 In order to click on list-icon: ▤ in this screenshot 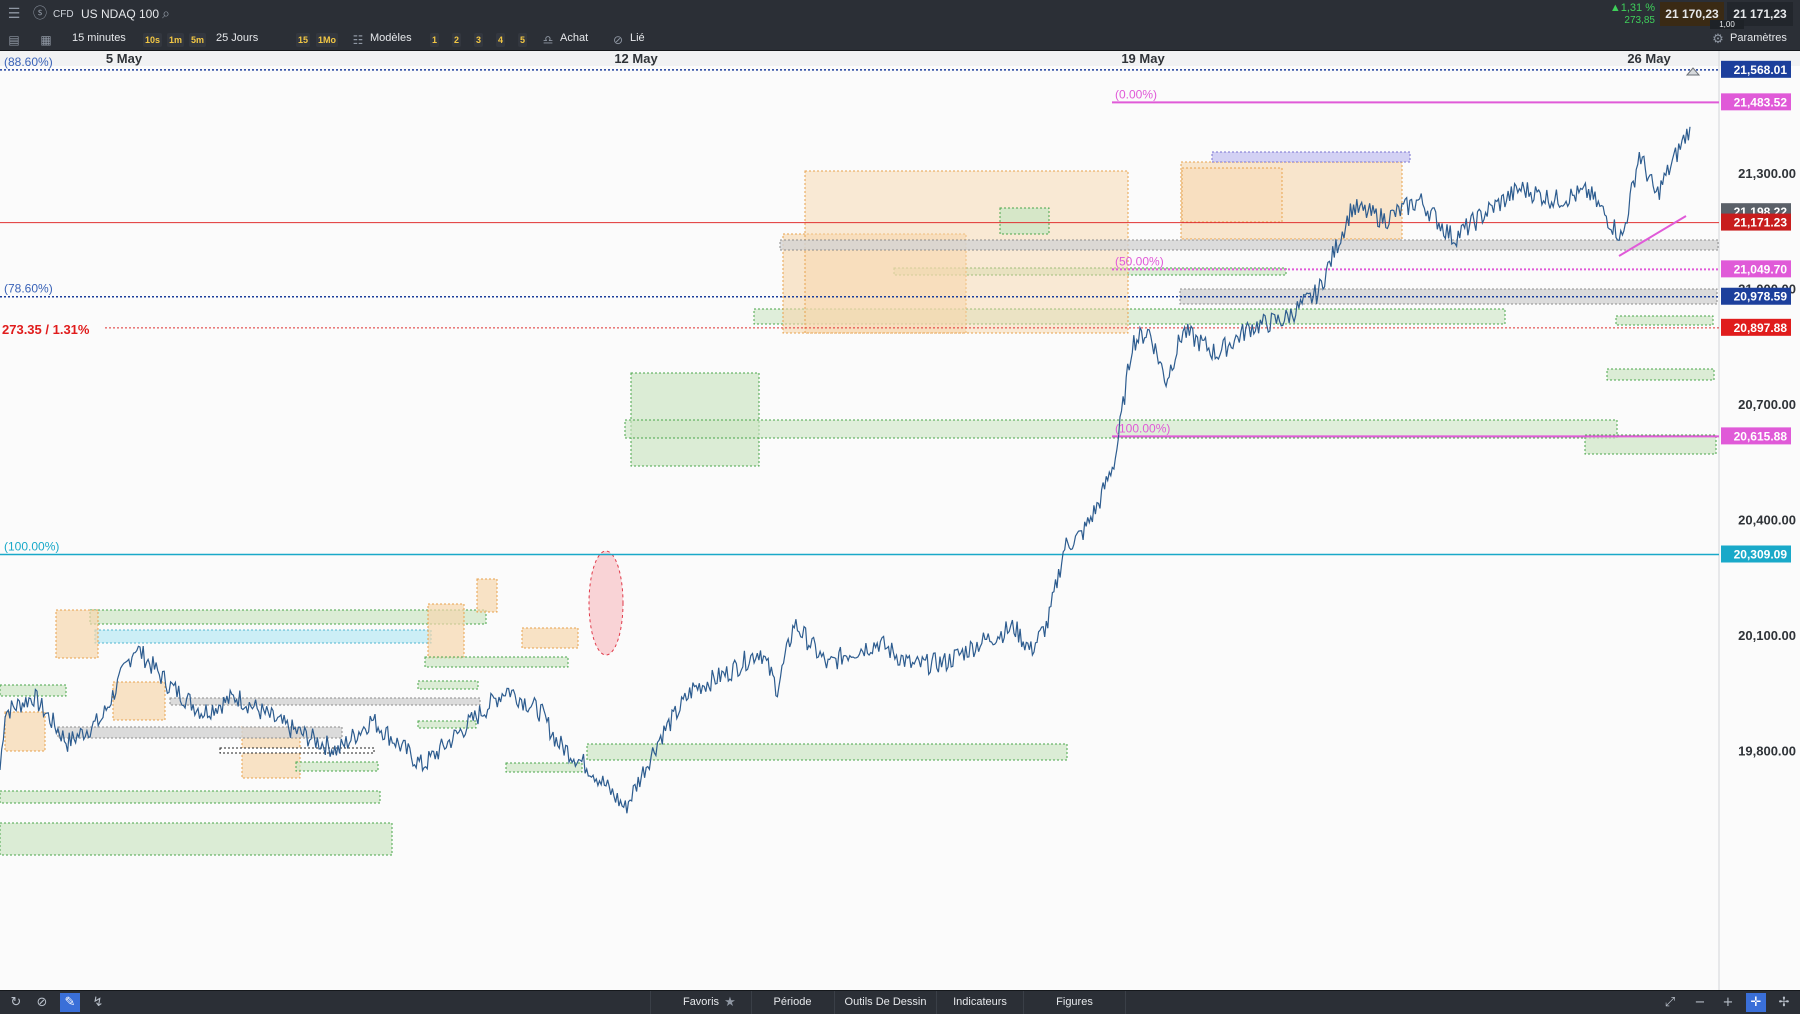, I will do `click(14, 40)`.